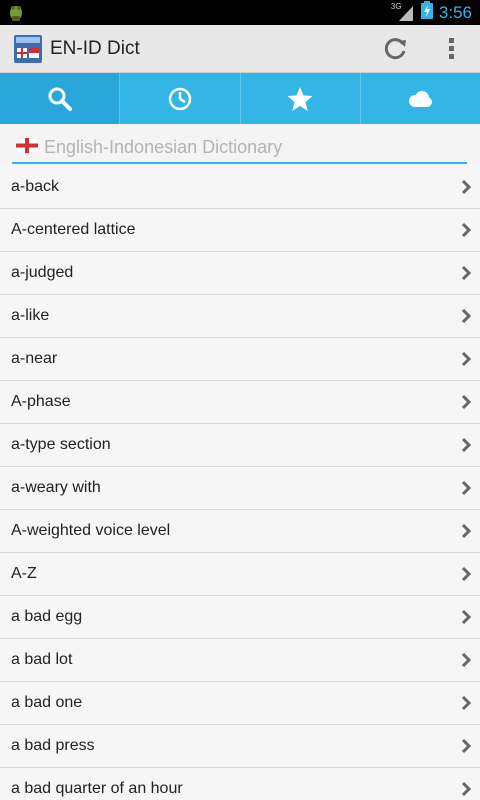  I want to click on tab-cloud, so click(420, 98).